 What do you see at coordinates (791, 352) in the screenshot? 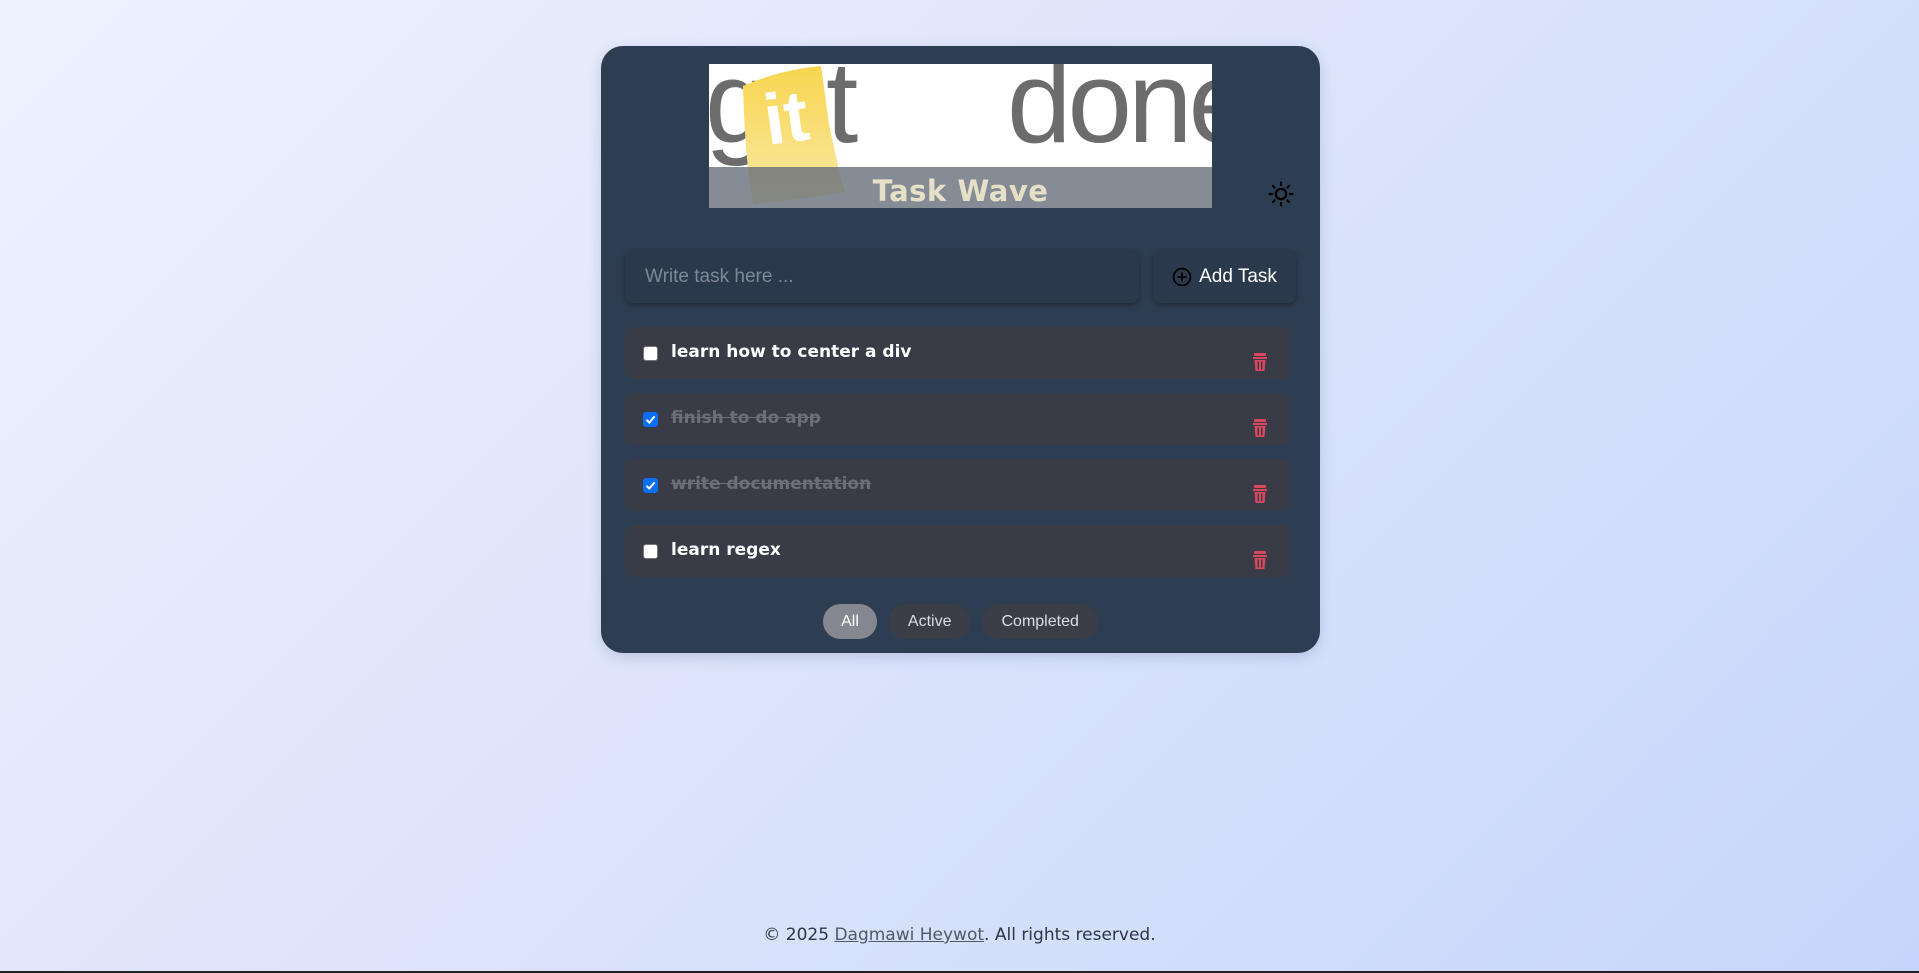
I see `task-text: learn how to center a div` at bounding box center [791, 352].